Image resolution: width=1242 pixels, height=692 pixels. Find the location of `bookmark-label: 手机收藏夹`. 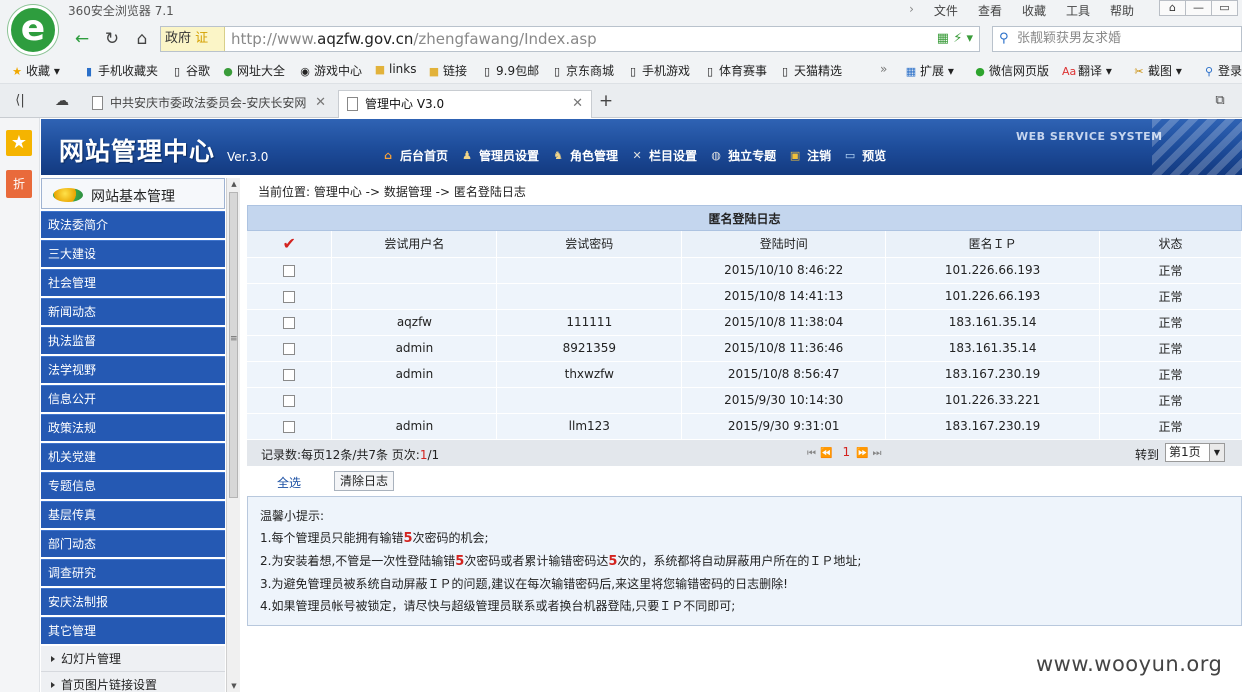

bookmark-label: 手机收藏夹 is located at coordinates (128, 71).